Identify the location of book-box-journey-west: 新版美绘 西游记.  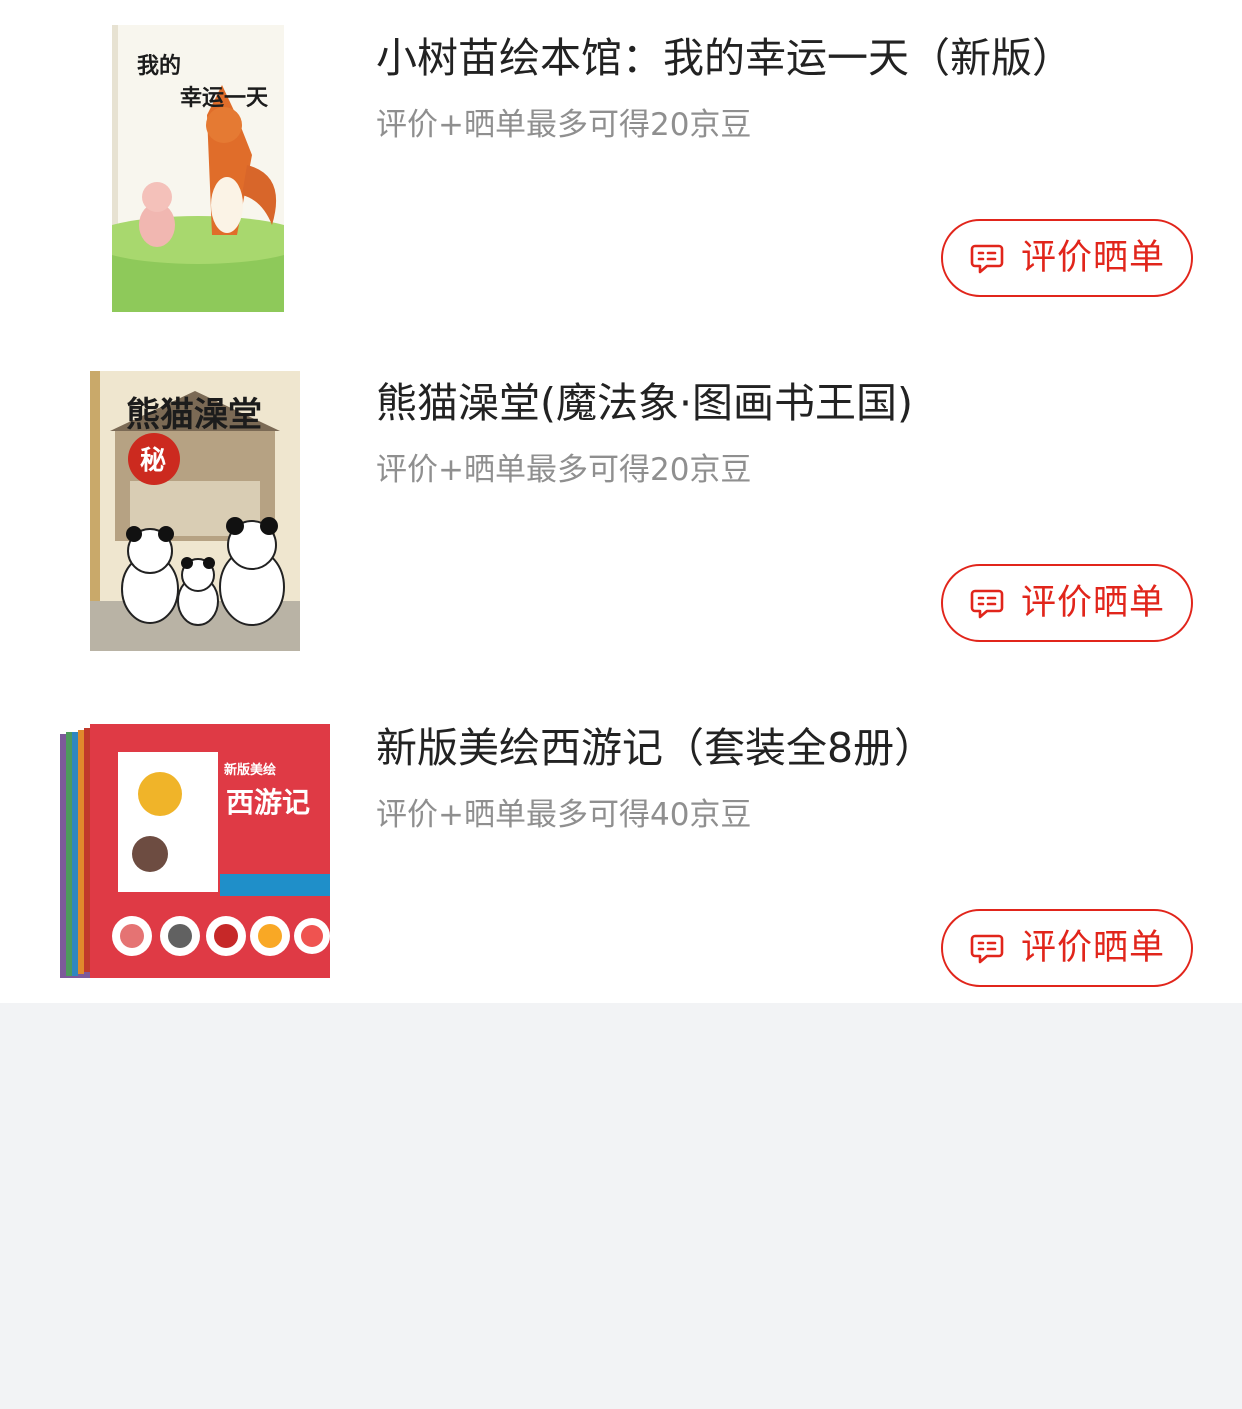
(195, 851).